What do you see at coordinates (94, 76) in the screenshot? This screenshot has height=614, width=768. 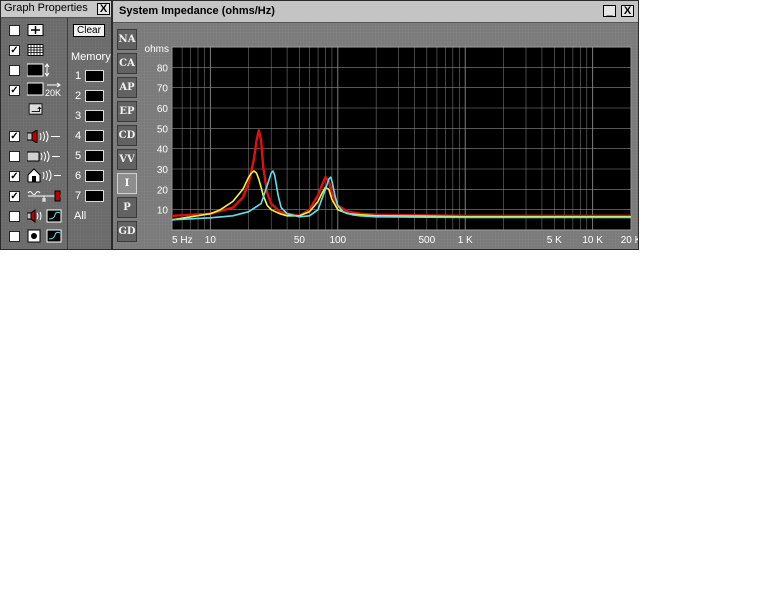 I see `memory-slot-1-button` at bounding box center [94, 76].